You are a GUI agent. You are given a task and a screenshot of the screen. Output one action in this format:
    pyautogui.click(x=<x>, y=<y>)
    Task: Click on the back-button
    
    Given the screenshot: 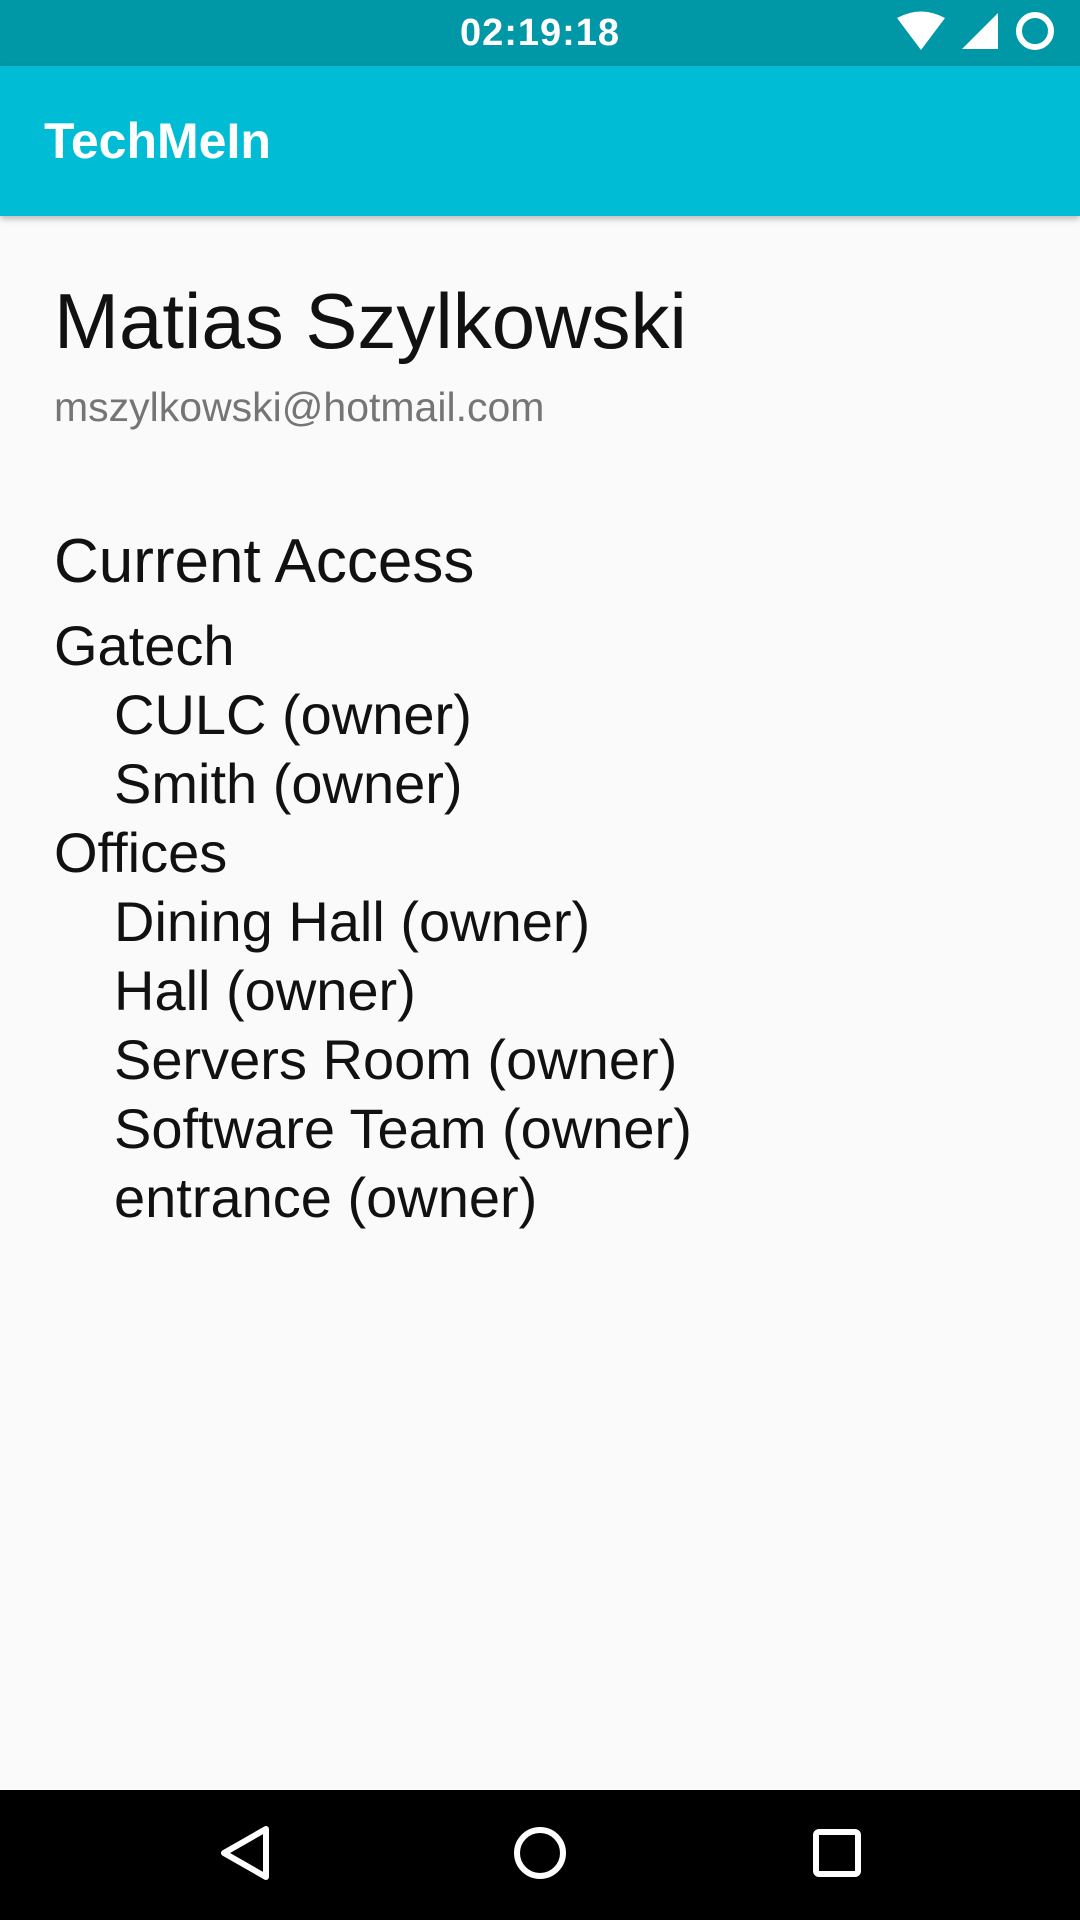 What is the action you would take?
    pyautogui.click(x=245, y=1855)
    